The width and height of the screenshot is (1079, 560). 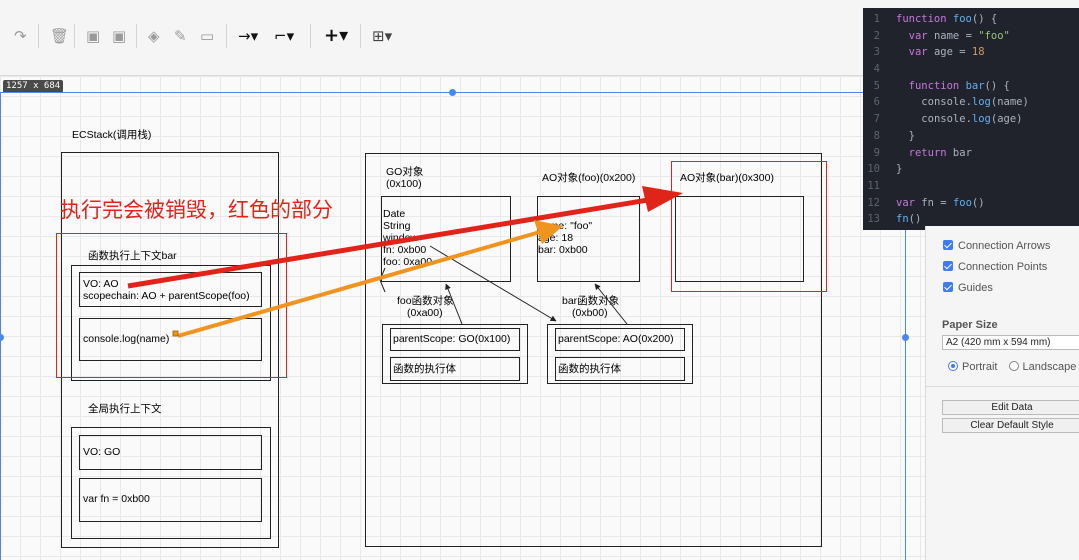 I want to click on ao-foo-line-bar: bar: 0xb00, so click(x=563, y=250).